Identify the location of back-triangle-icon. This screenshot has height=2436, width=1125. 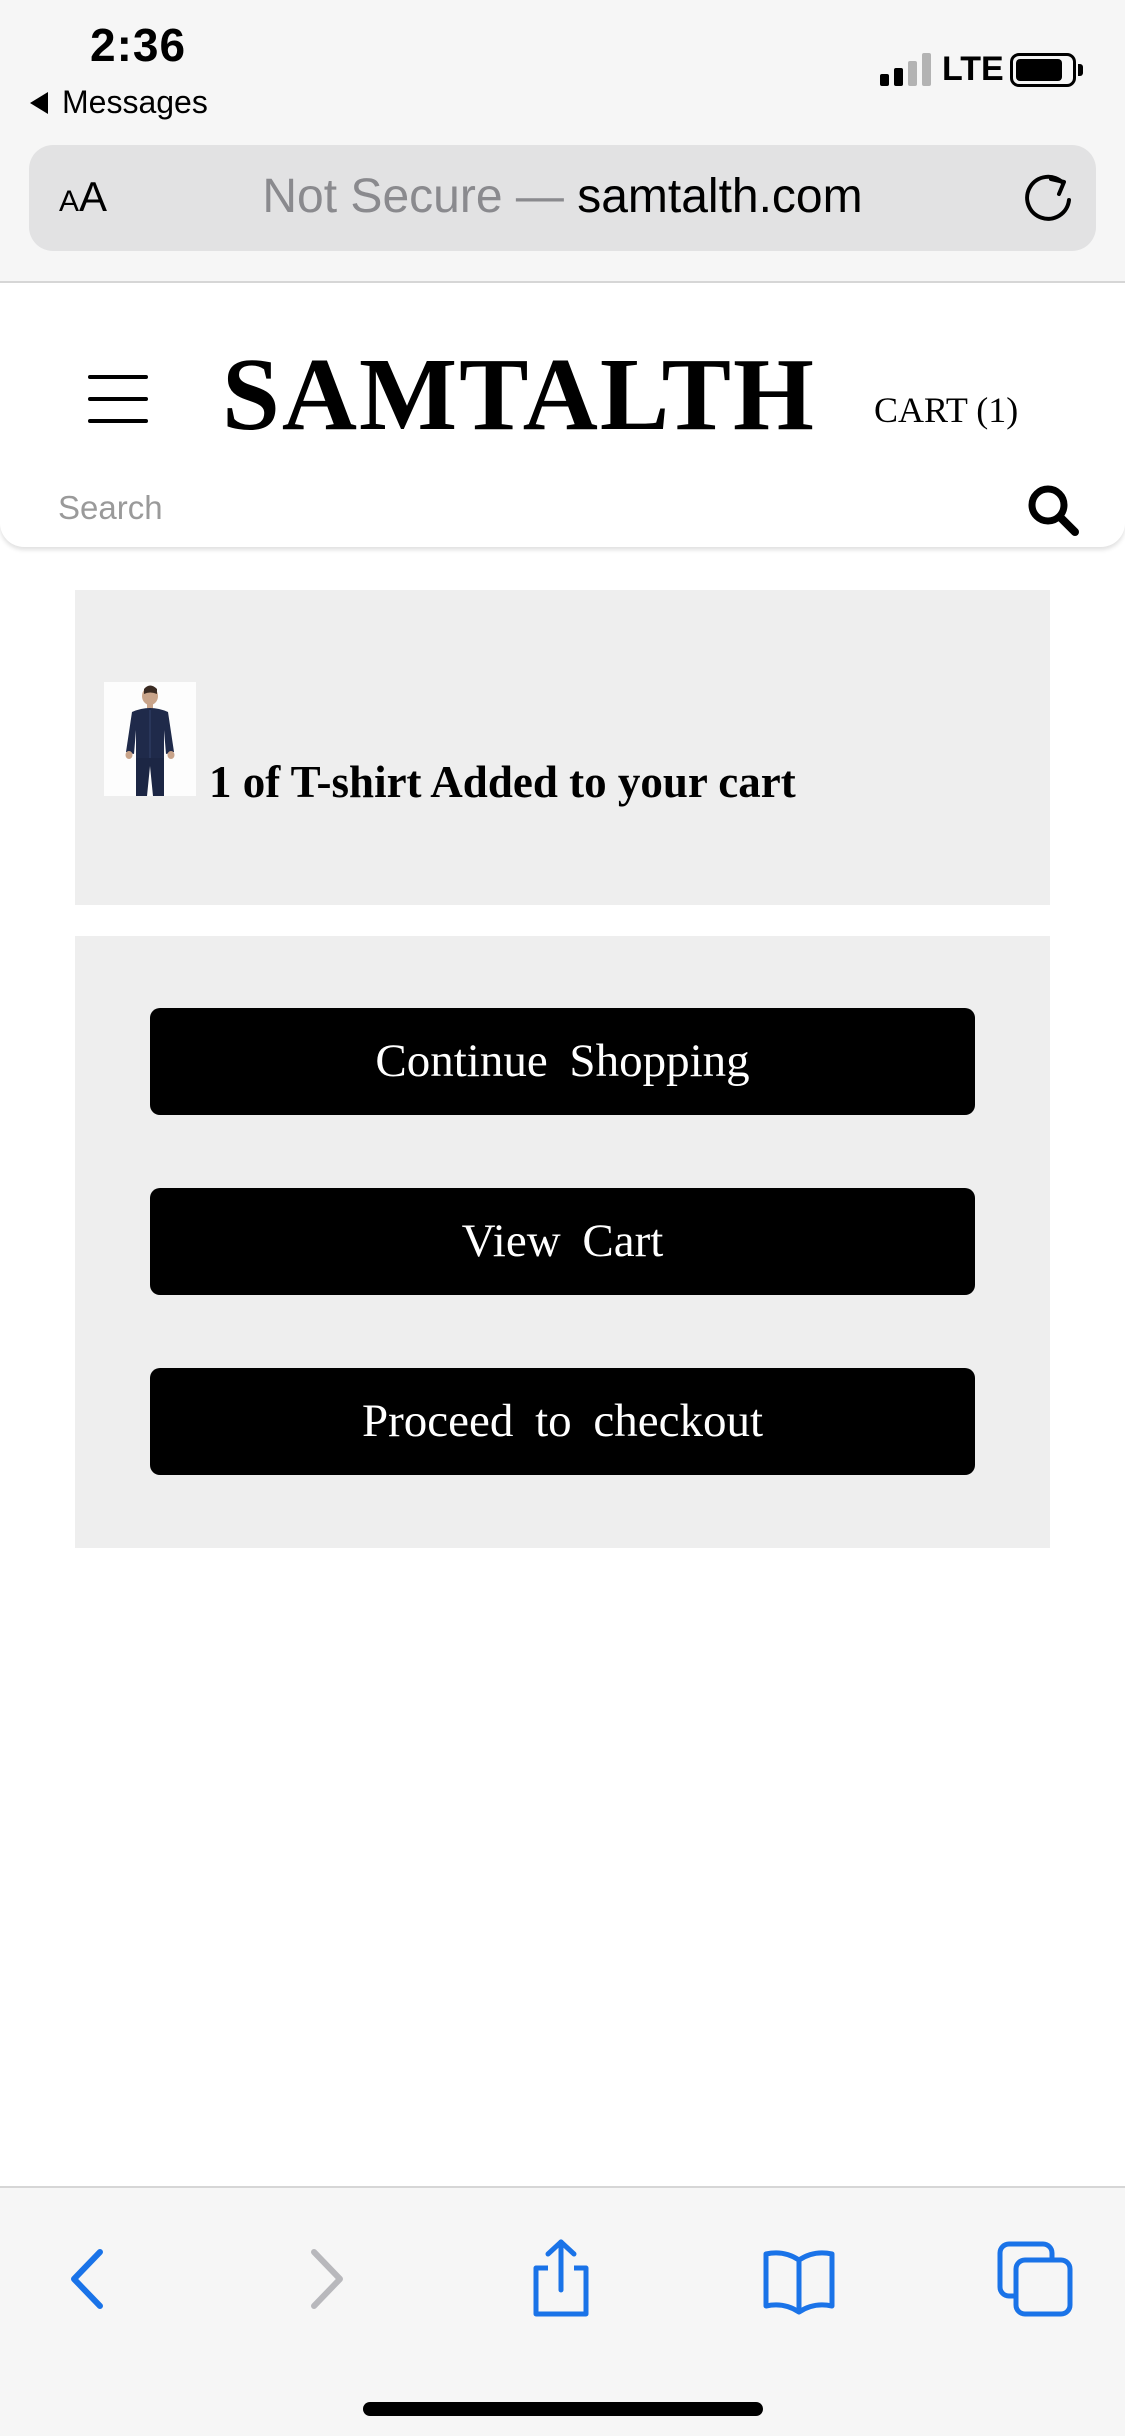
(39, 102).